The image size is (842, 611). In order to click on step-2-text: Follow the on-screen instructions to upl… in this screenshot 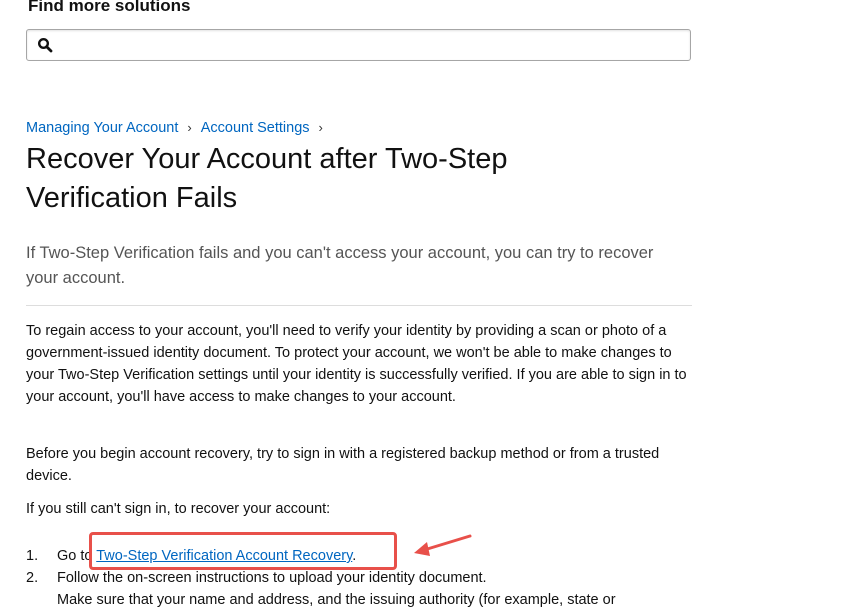, I will do `click(272, 578)`.